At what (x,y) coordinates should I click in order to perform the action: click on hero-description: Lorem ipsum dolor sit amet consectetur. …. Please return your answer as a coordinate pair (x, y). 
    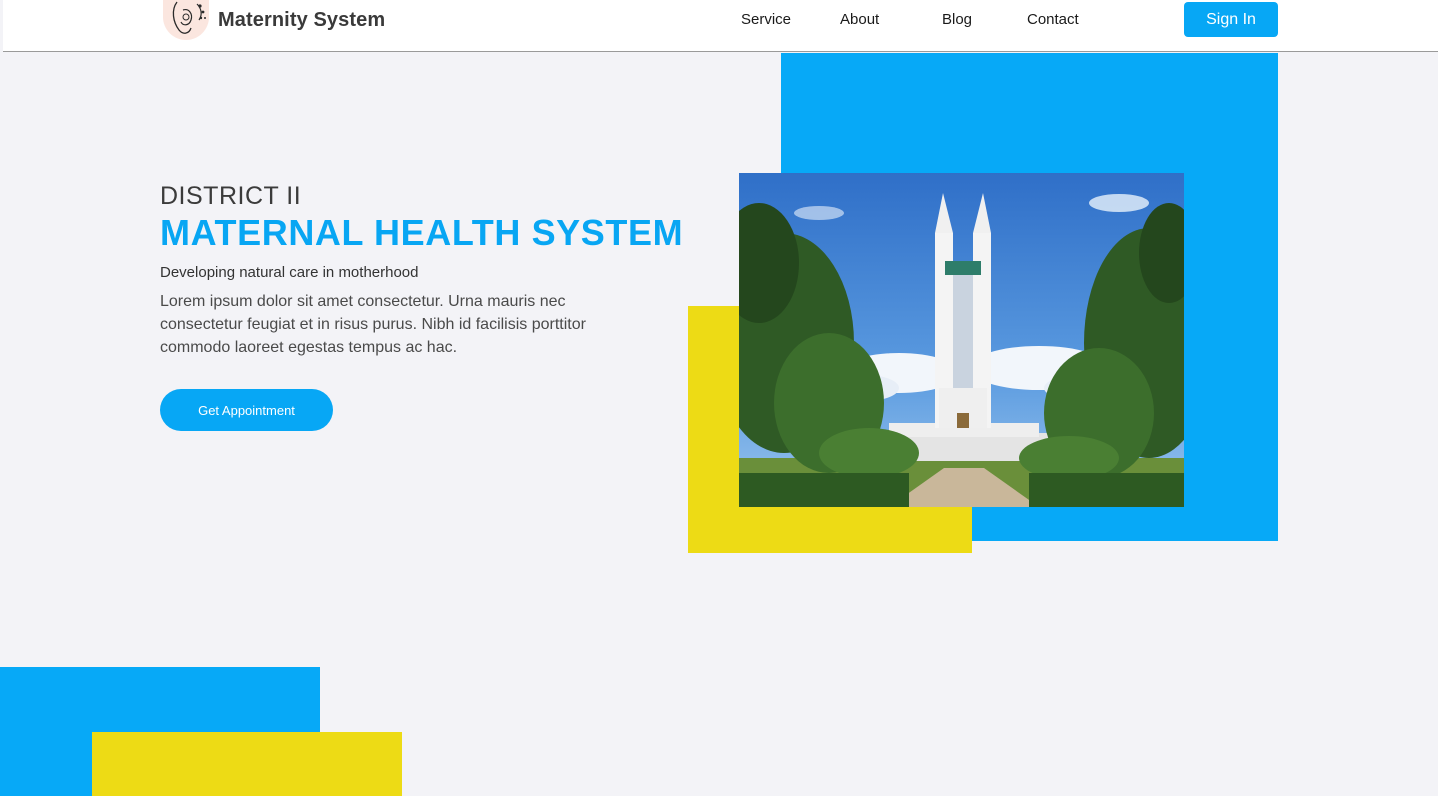
    Looking at the image, I should click on (373, 324).